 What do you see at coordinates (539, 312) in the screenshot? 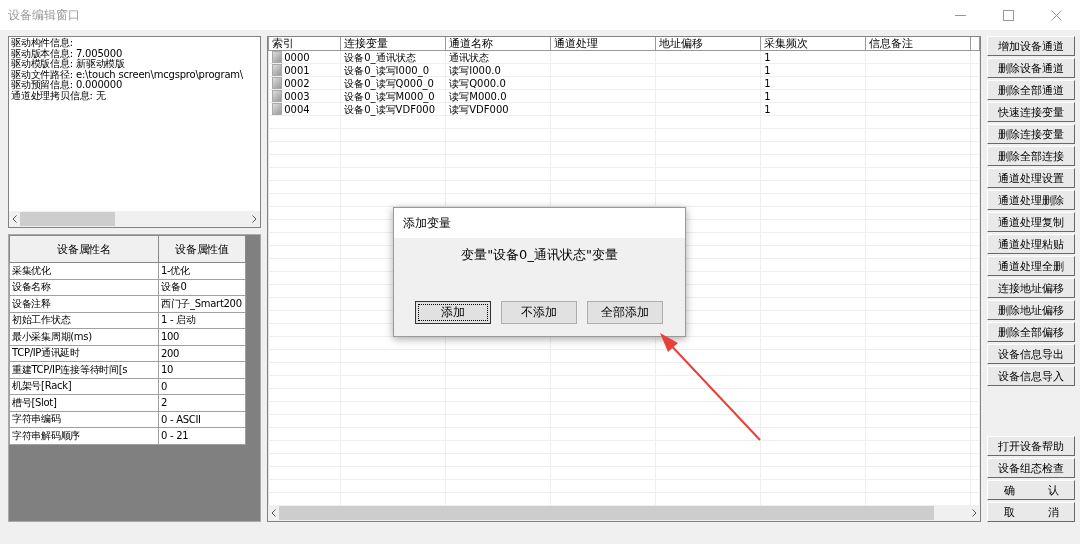
I see `dialog-button: 不添加` at bounding box center [539, 312].